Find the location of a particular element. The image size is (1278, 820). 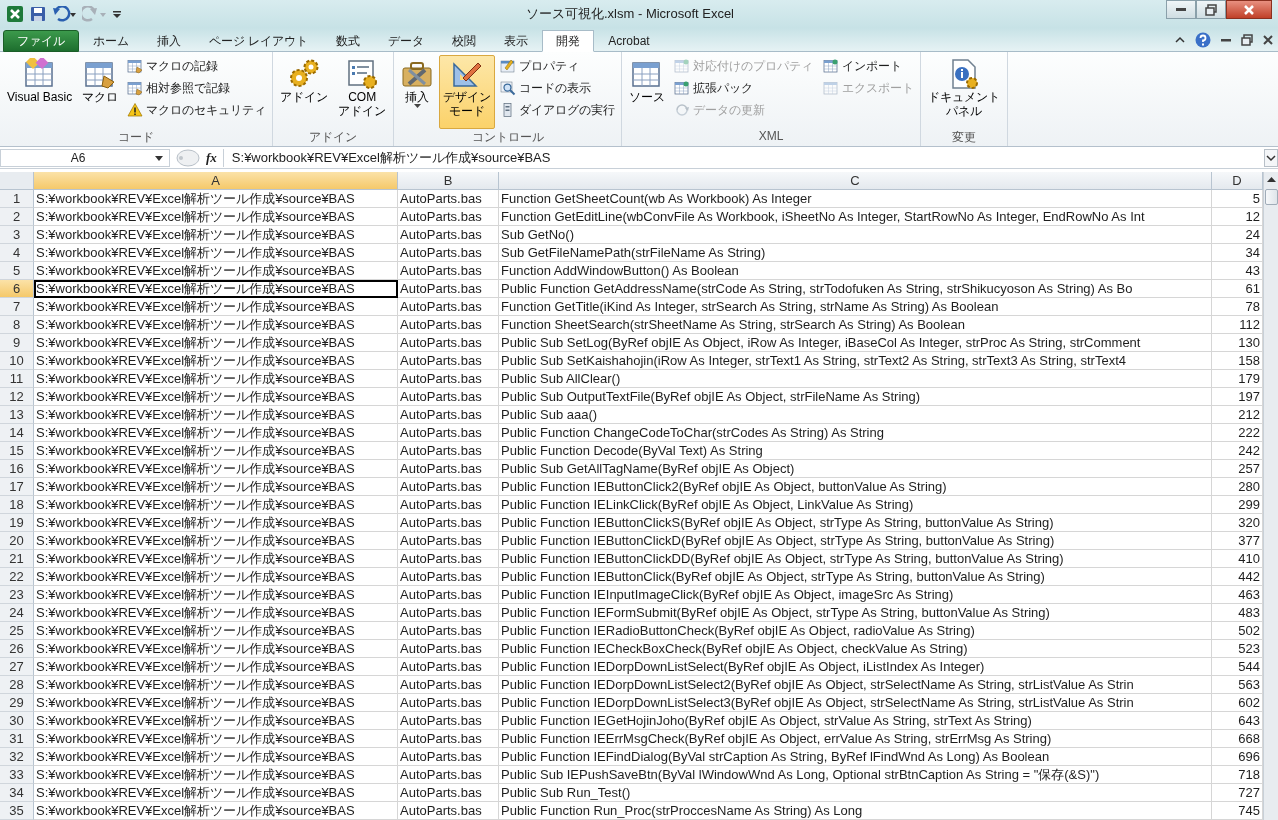

expand-icon is located at coordinates (1271, 158).